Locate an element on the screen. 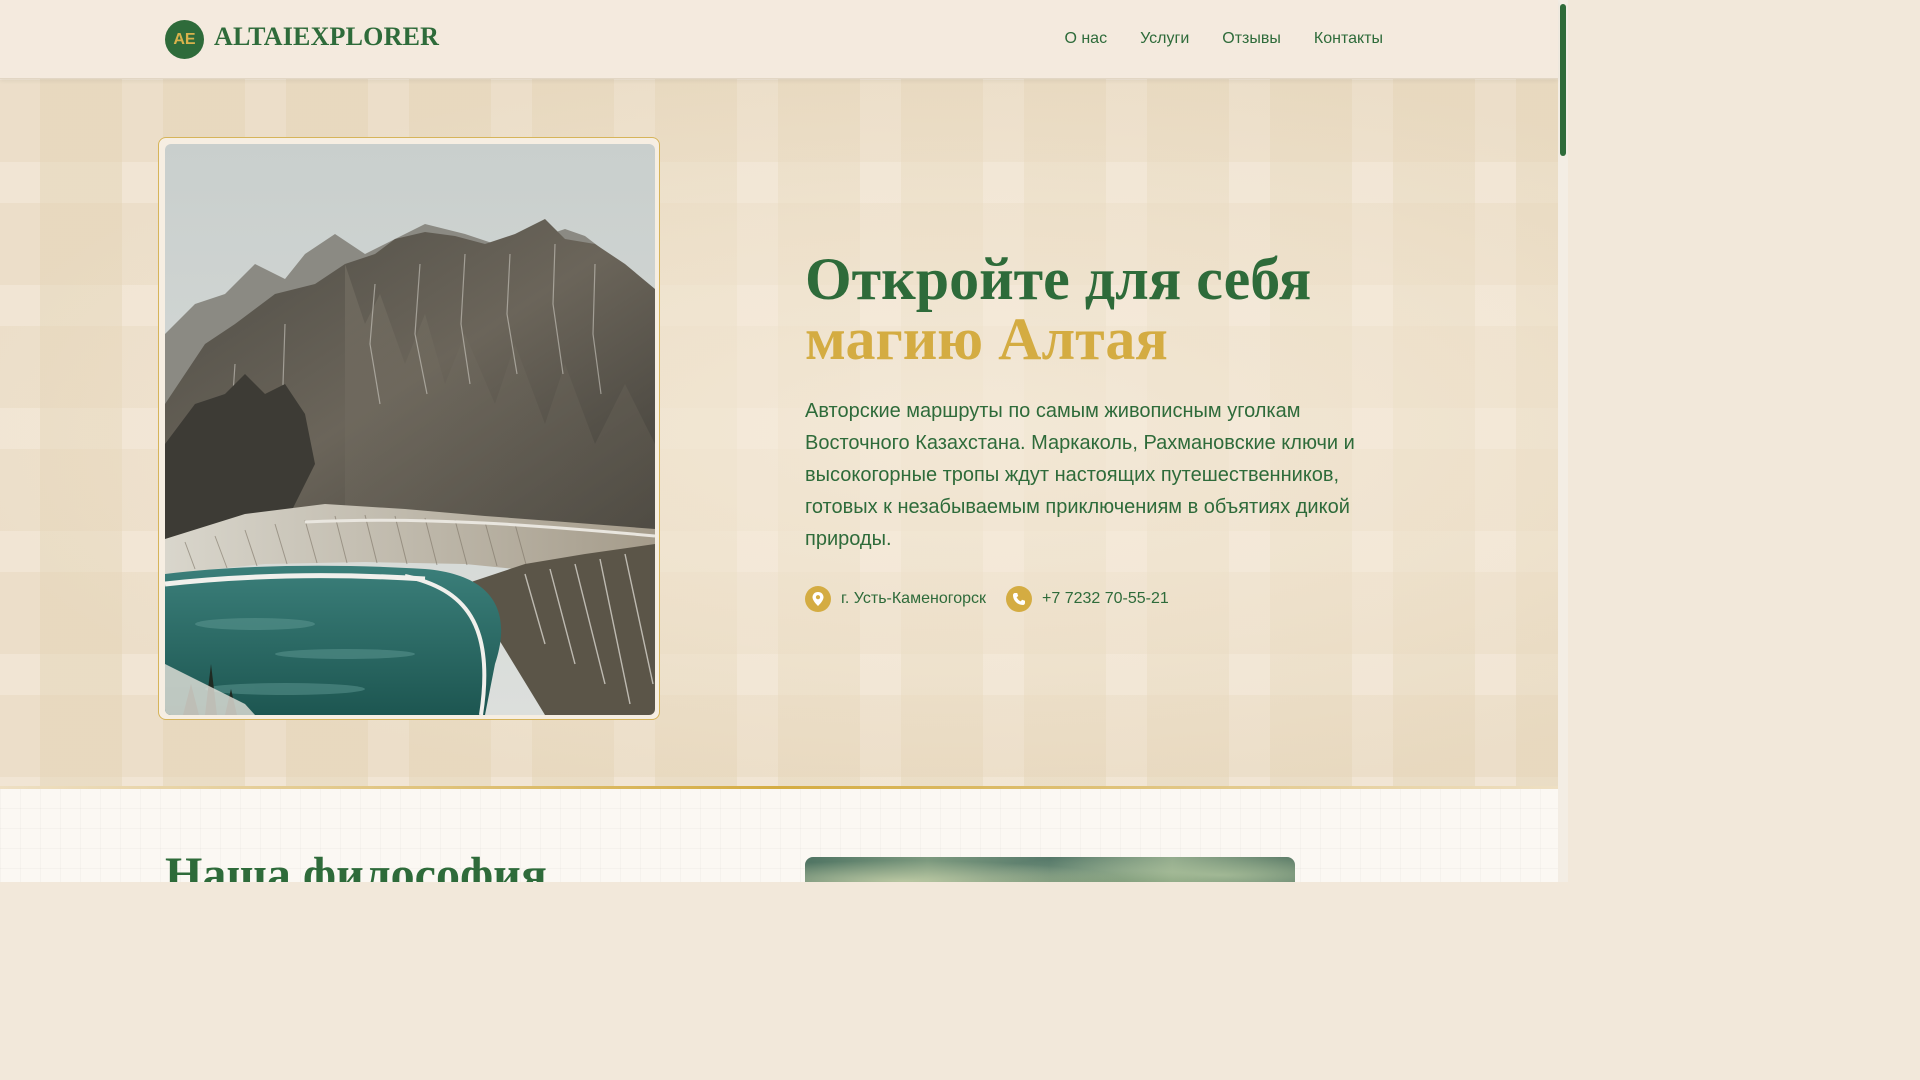 The width and height of the screenshot is (1920, 1080). hero-title: Откройте для себя магию Алтая is located at coordinates (1125, 309).